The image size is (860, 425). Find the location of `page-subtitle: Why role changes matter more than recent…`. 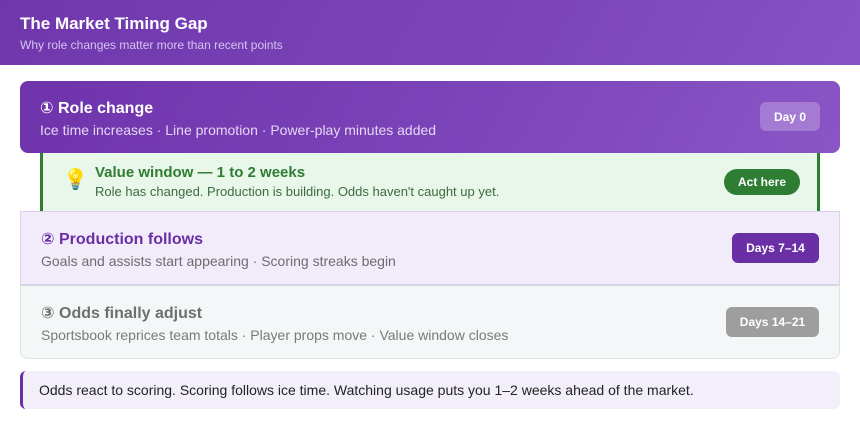

page-subtitle: Why role changes matter more than recent… is located at coordinates (151, 45).